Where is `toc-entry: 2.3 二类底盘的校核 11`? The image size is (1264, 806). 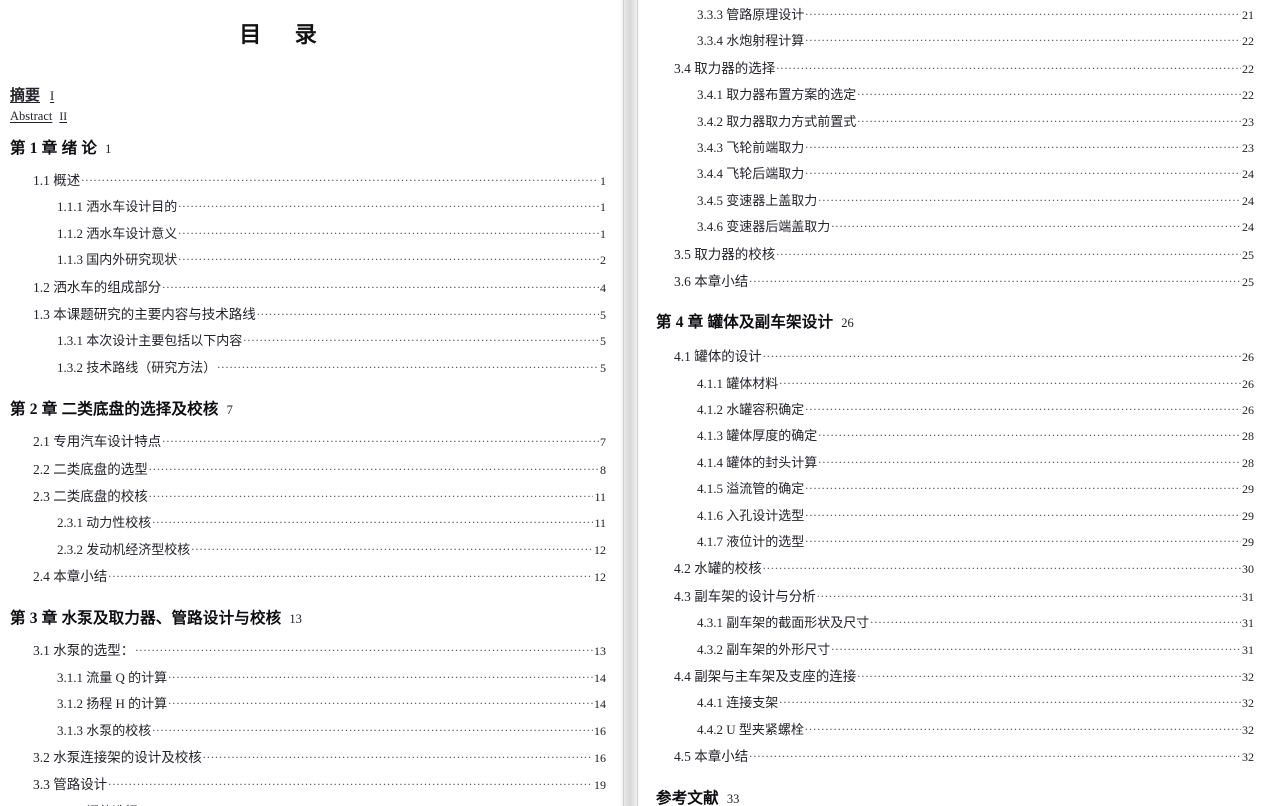 toc-entry: 2.3 二类底盘的校核 11 is located at coordinates (310, 495).